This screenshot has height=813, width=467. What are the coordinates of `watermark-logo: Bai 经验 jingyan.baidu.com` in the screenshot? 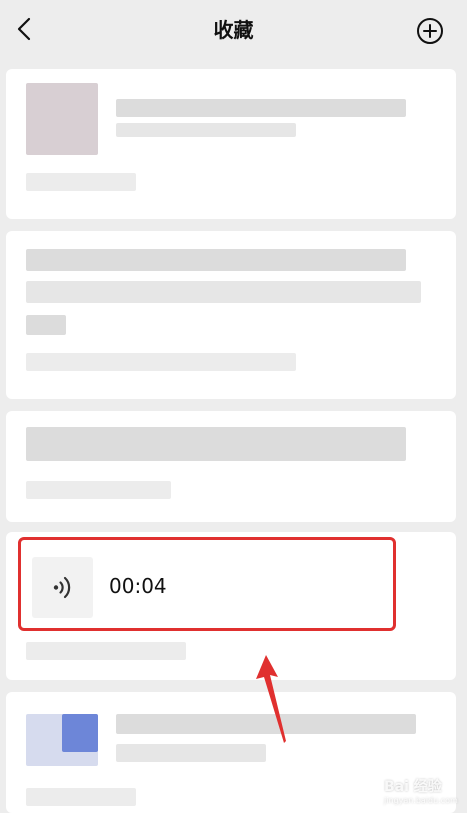 It's located at (424, 793).